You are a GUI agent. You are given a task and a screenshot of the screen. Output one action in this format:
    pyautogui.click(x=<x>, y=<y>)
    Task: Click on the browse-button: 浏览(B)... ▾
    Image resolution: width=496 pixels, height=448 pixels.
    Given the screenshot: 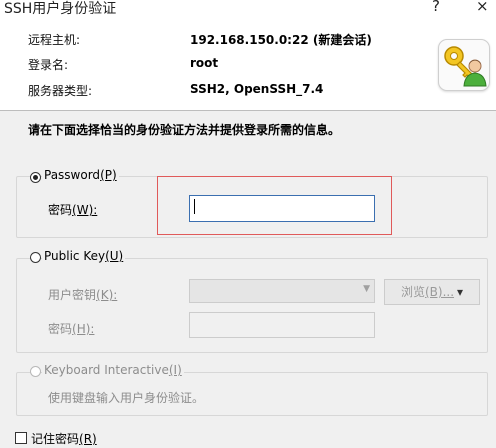 What is the action you would take?
    pyautogui.click(x=432, y=292)
    